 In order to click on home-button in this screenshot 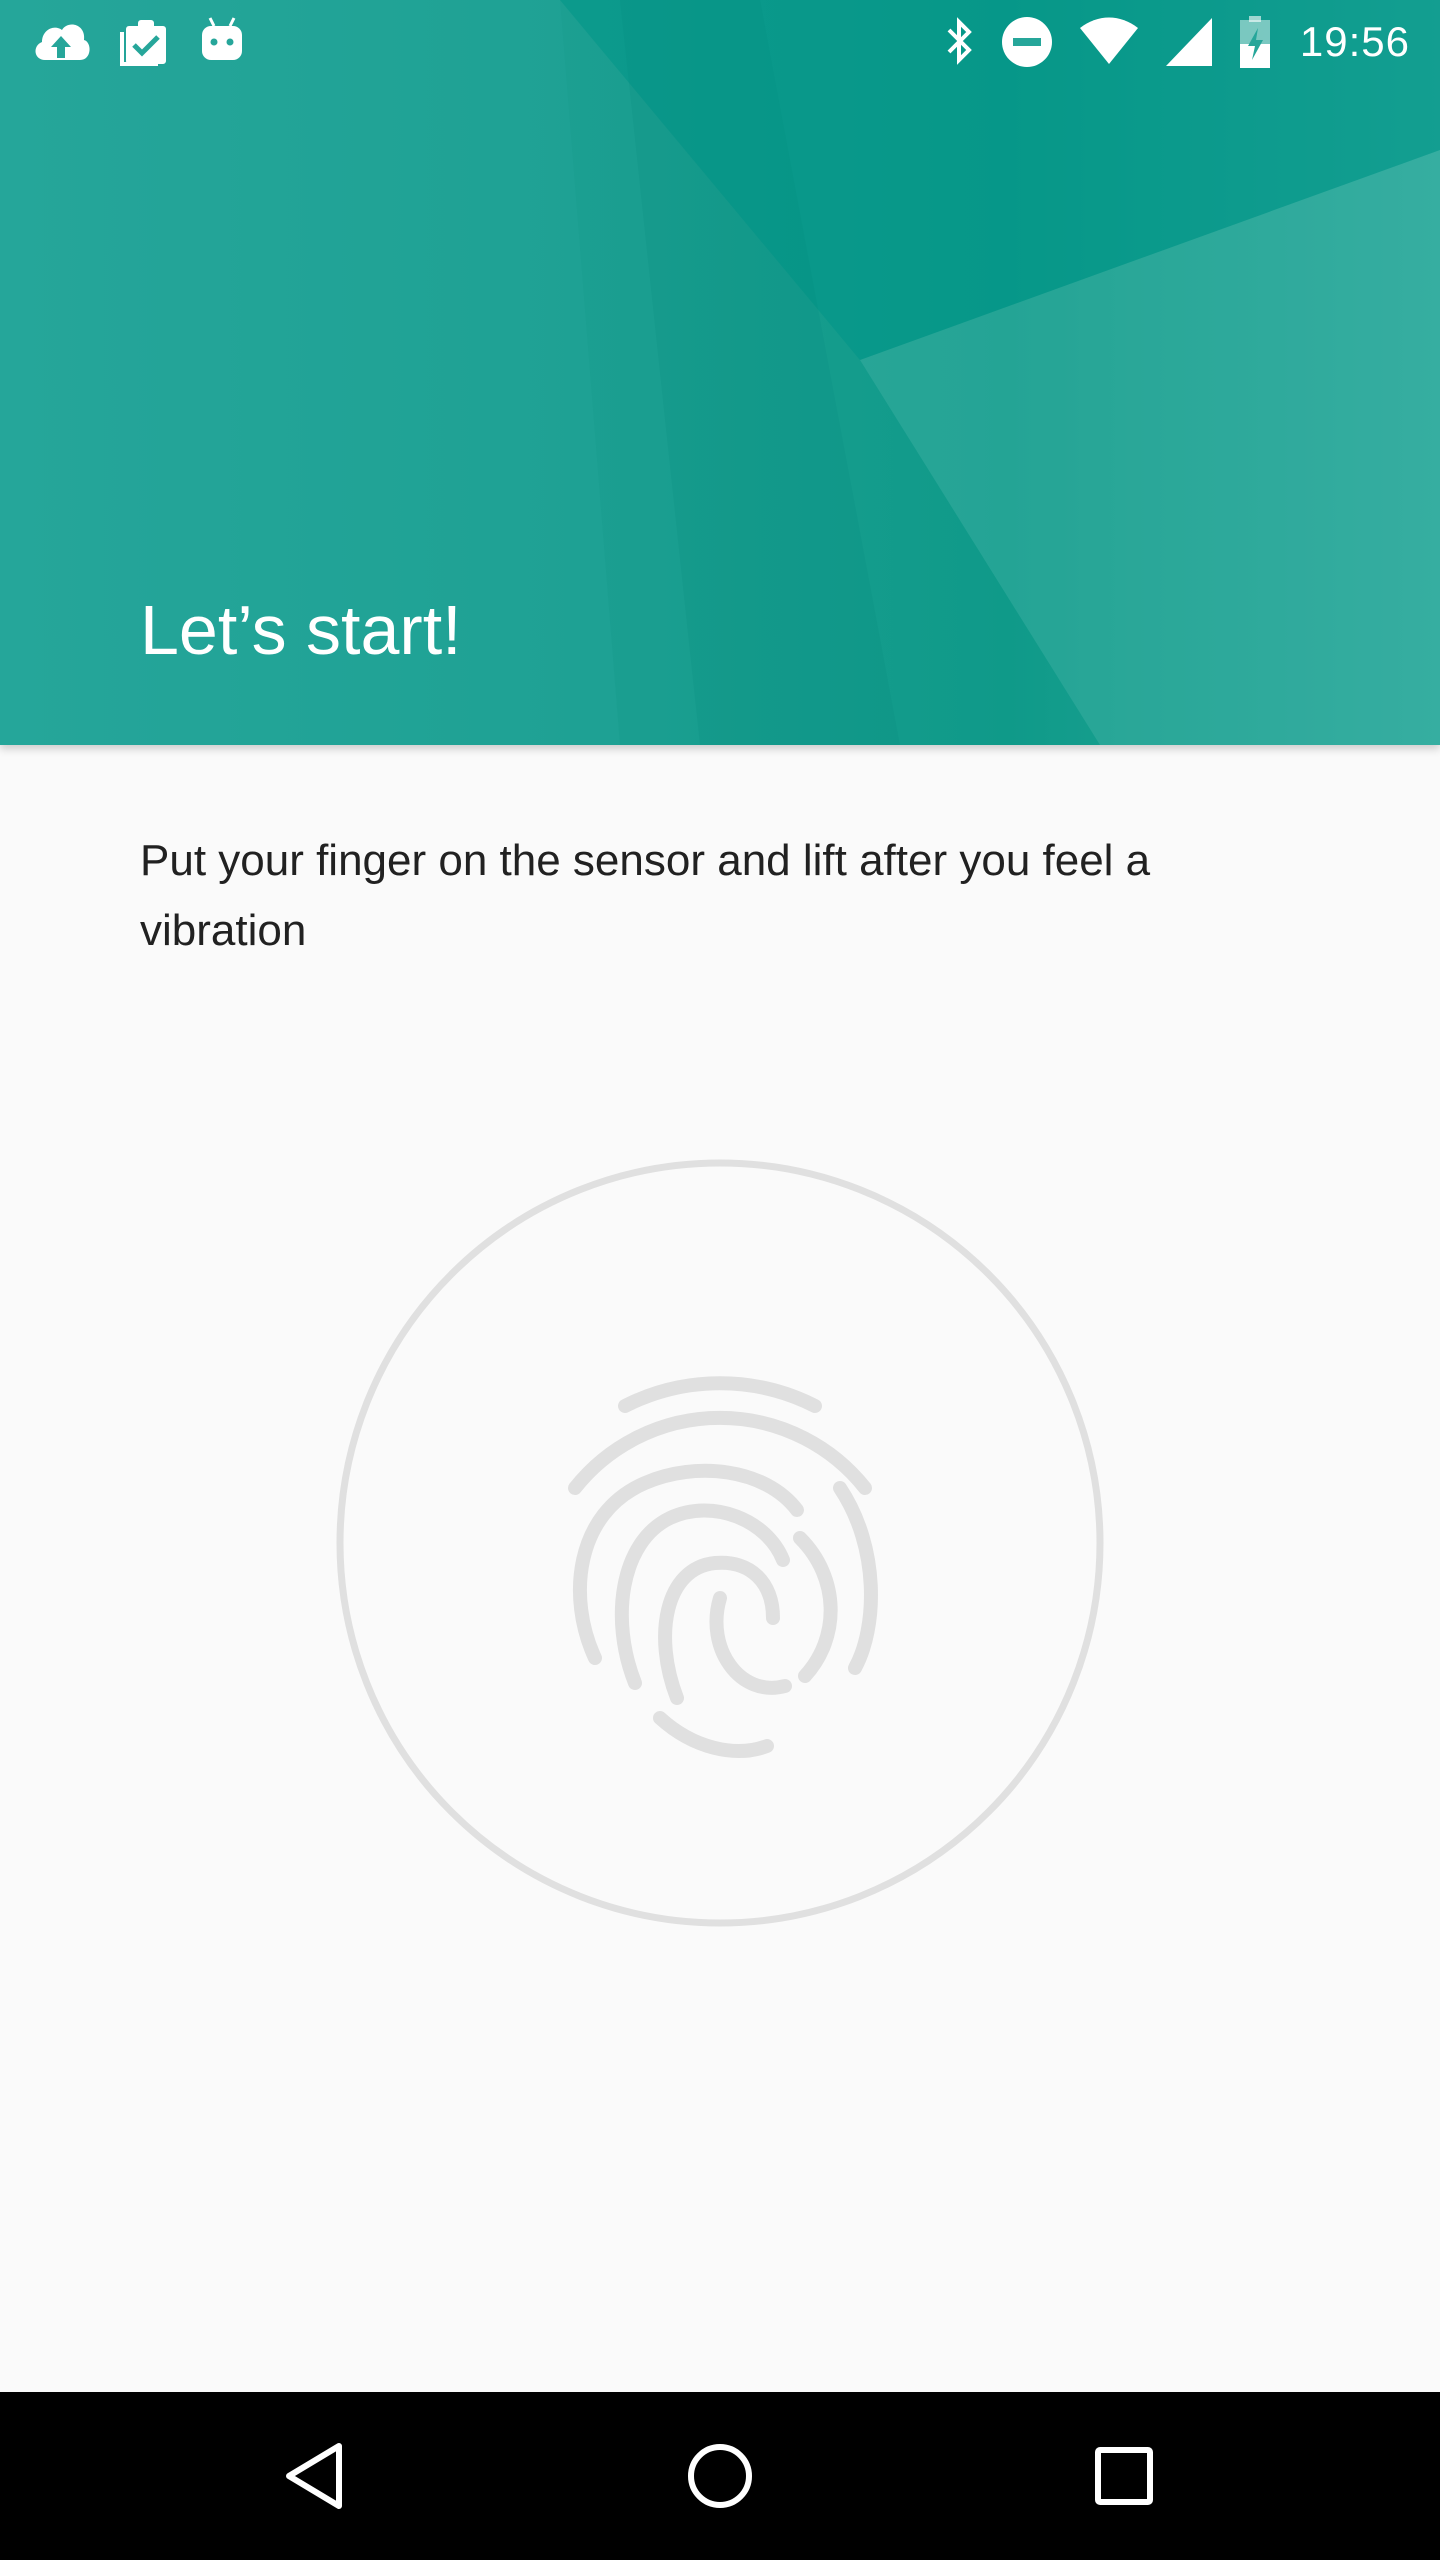, I will do `click(720, 2476)`.